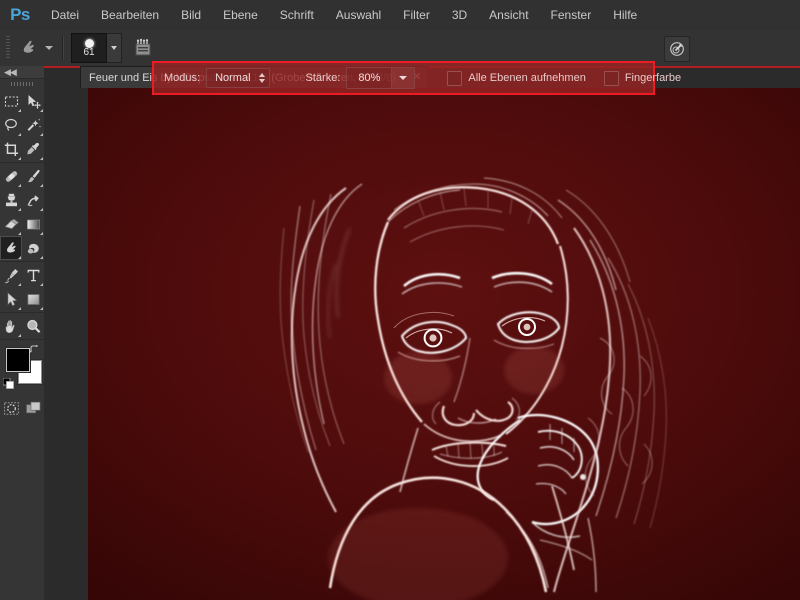 The image size is (800, 600). I want to click on brush-panel-toggle-icon, so click(143, 48).